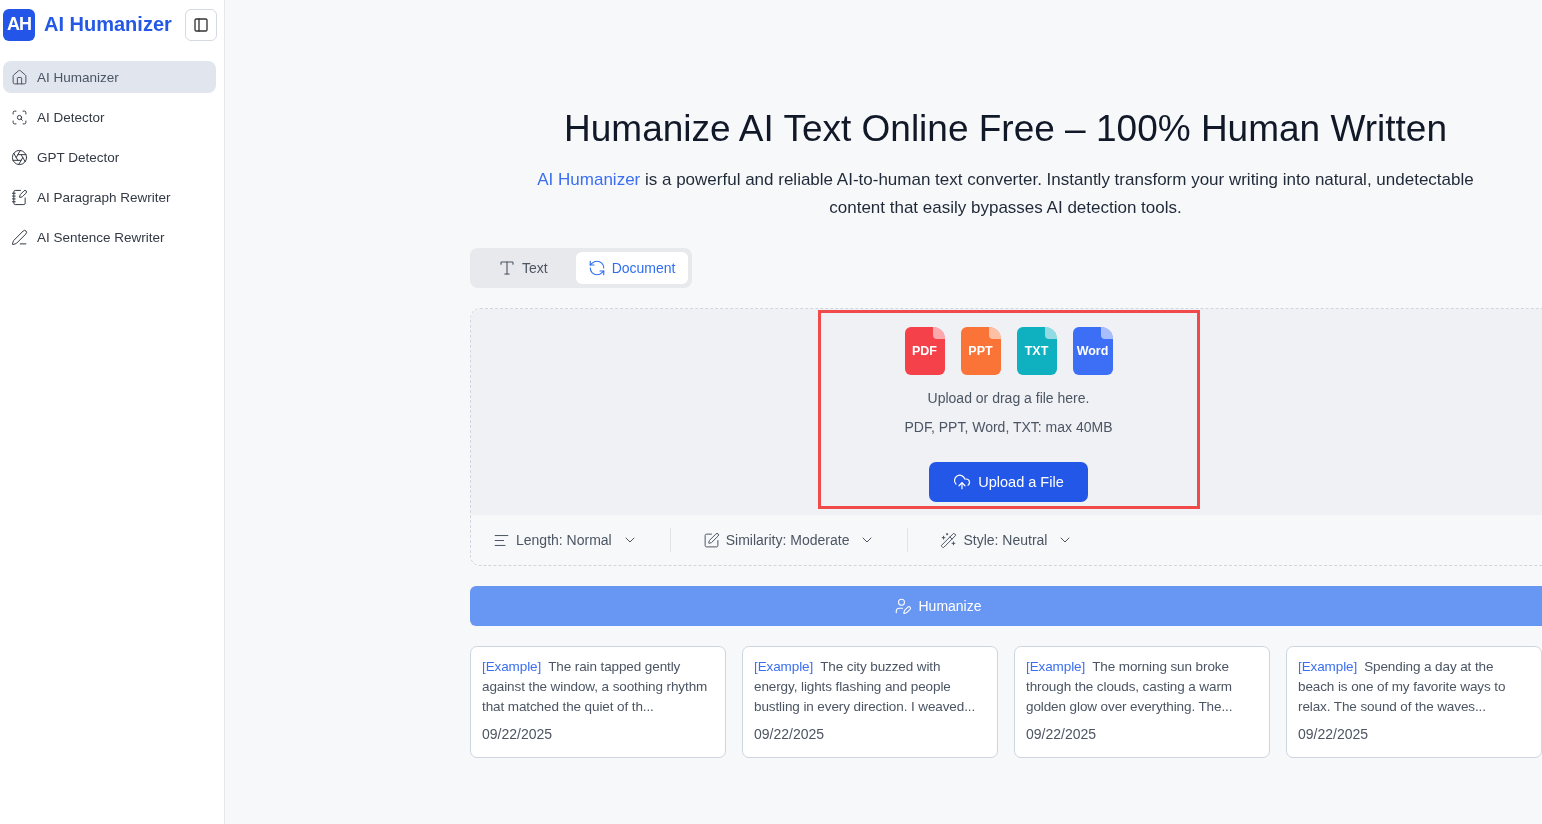  Describe the element at coordinates (1092, 351) in the screenshot. I see `file-type-icon: Word` at that location.